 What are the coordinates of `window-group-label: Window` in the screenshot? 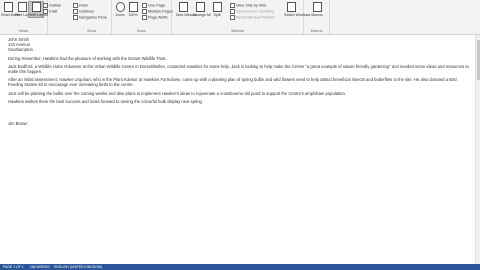 It's located at (237, 31).